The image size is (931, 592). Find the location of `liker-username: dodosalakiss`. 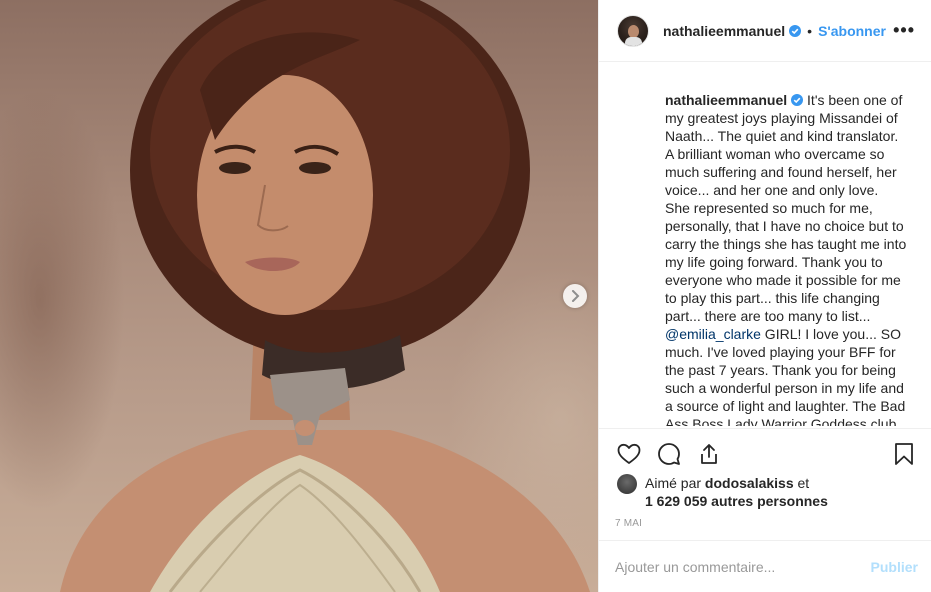

liker-username: dodosalakiss is located at coordinates (749, 483).